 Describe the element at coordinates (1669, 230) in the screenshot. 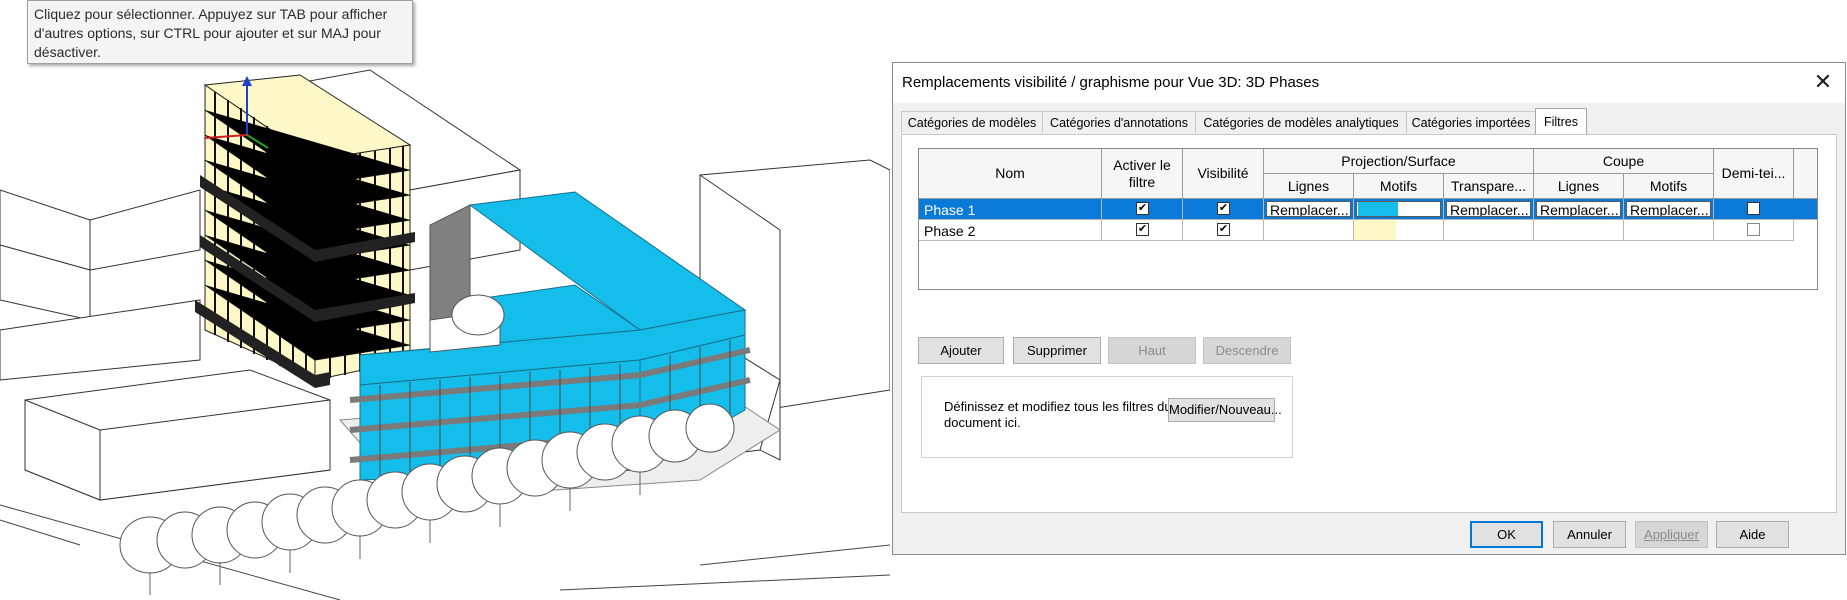

I see `cell-coupe-motifs` at that location.